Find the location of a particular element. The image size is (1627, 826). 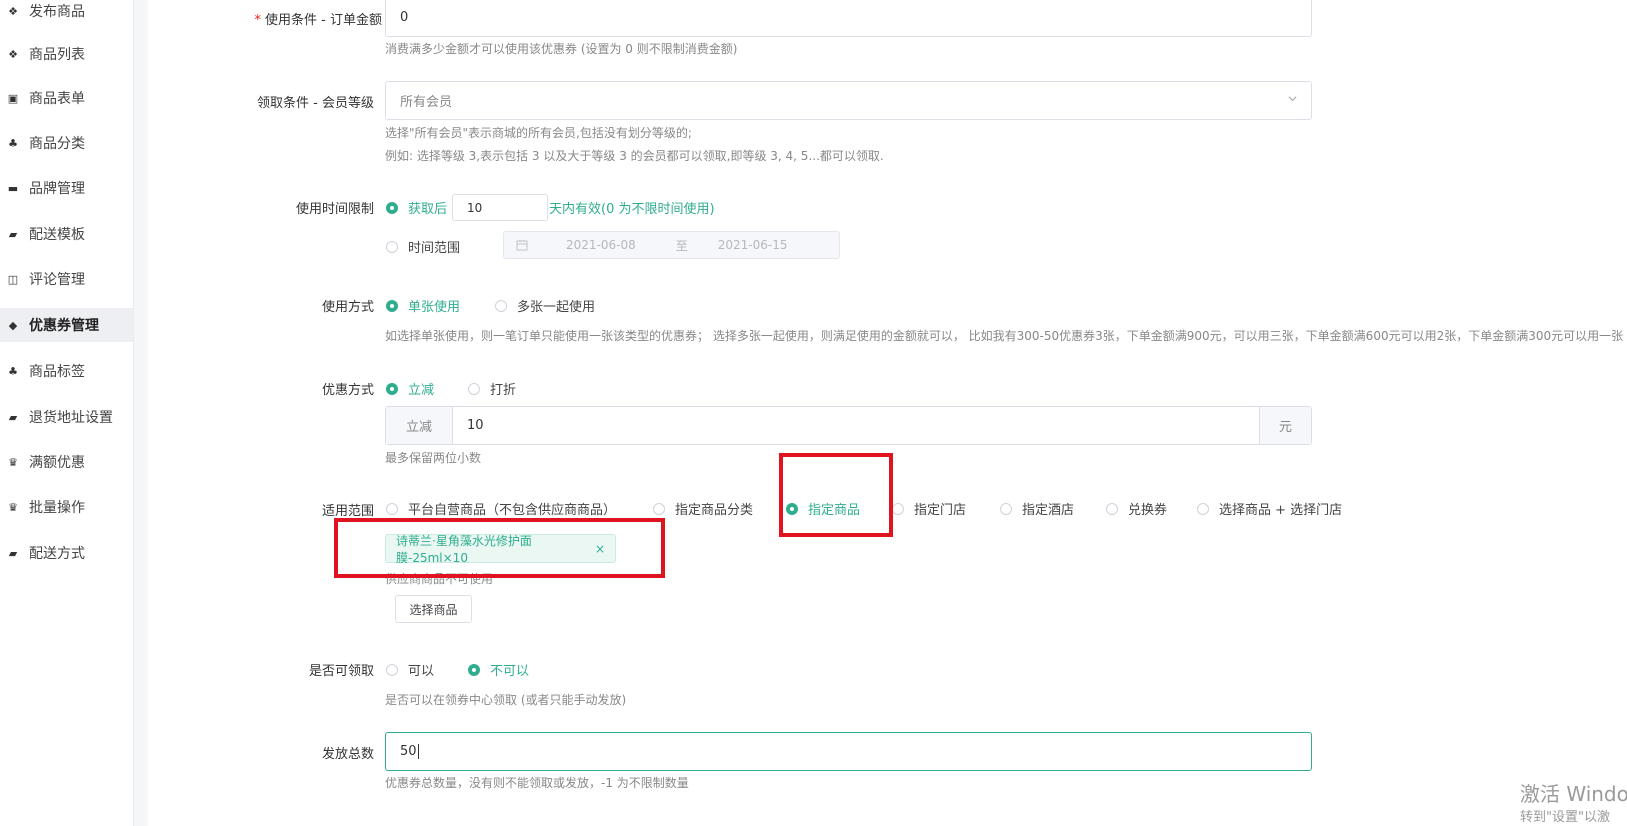

sidebar-item: ♛ 满额优惠 is located at coordinates (66, 462).